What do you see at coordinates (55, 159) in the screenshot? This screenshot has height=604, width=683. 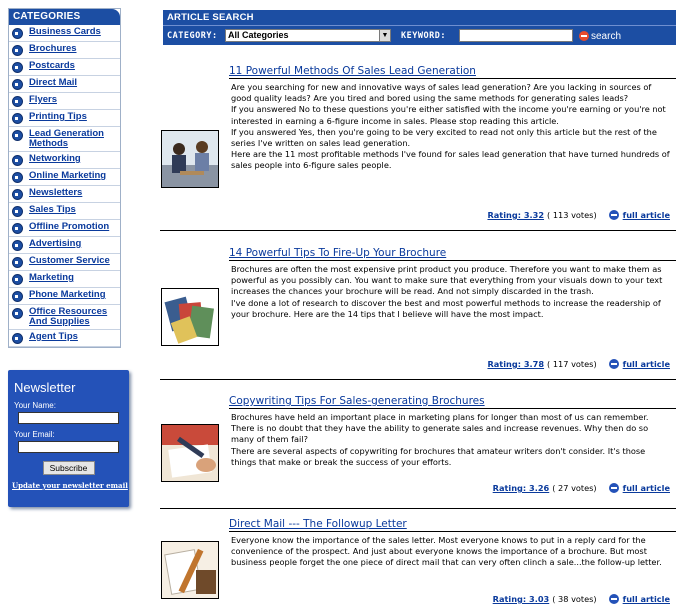 I see `category-link: Networking` at bounding box center [55, 159].